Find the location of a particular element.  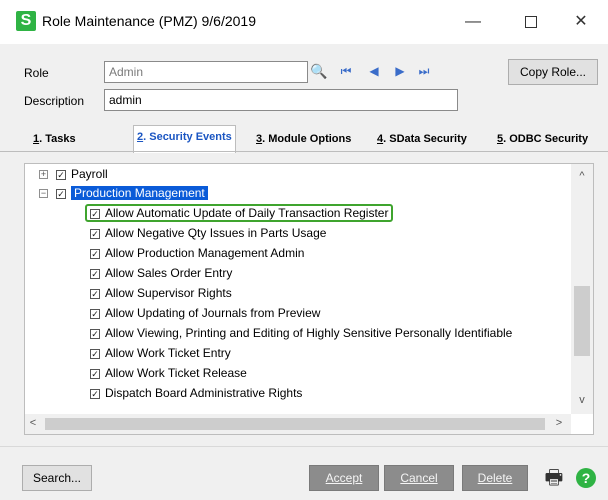

vertical-scroll-thumb is located at coordinates (582, 321).